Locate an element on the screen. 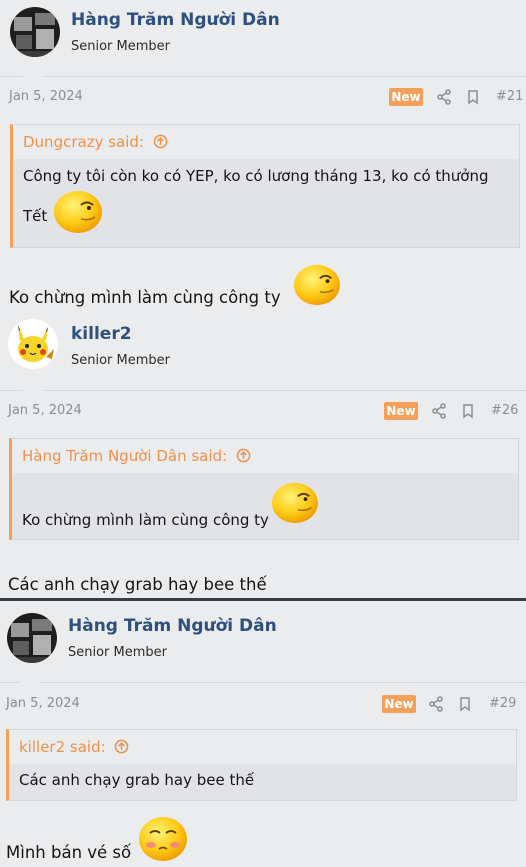 The image size is (526, 867). post-user-header: killer2 Senior Member is located at coordinates (263, 357).